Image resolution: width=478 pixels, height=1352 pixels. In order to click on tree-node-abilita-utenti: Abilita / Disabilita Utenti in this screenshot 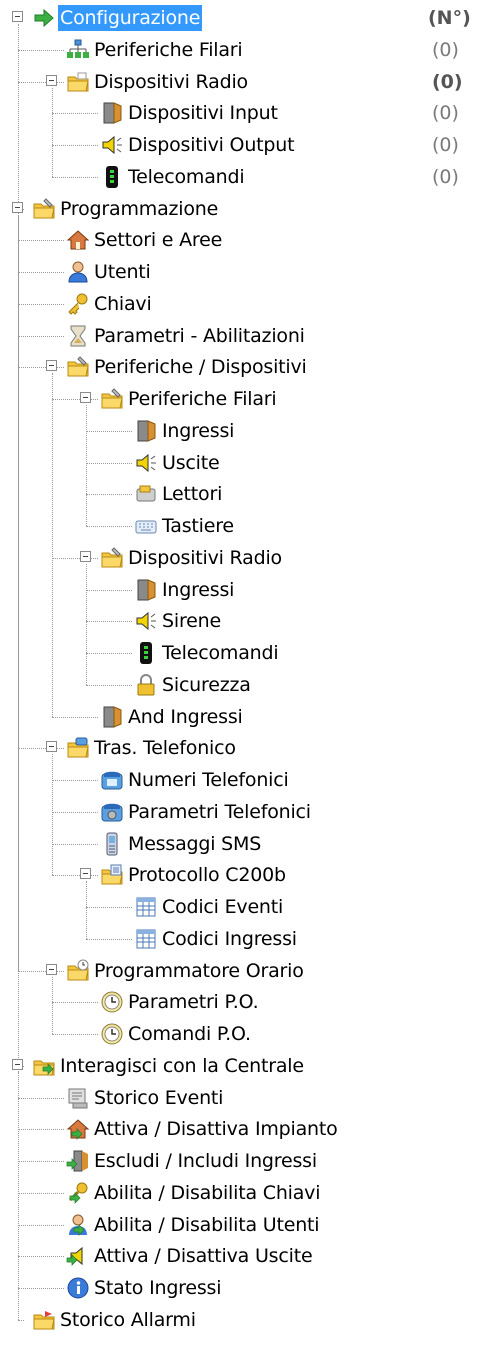, I will do `click(239, 1225)`.